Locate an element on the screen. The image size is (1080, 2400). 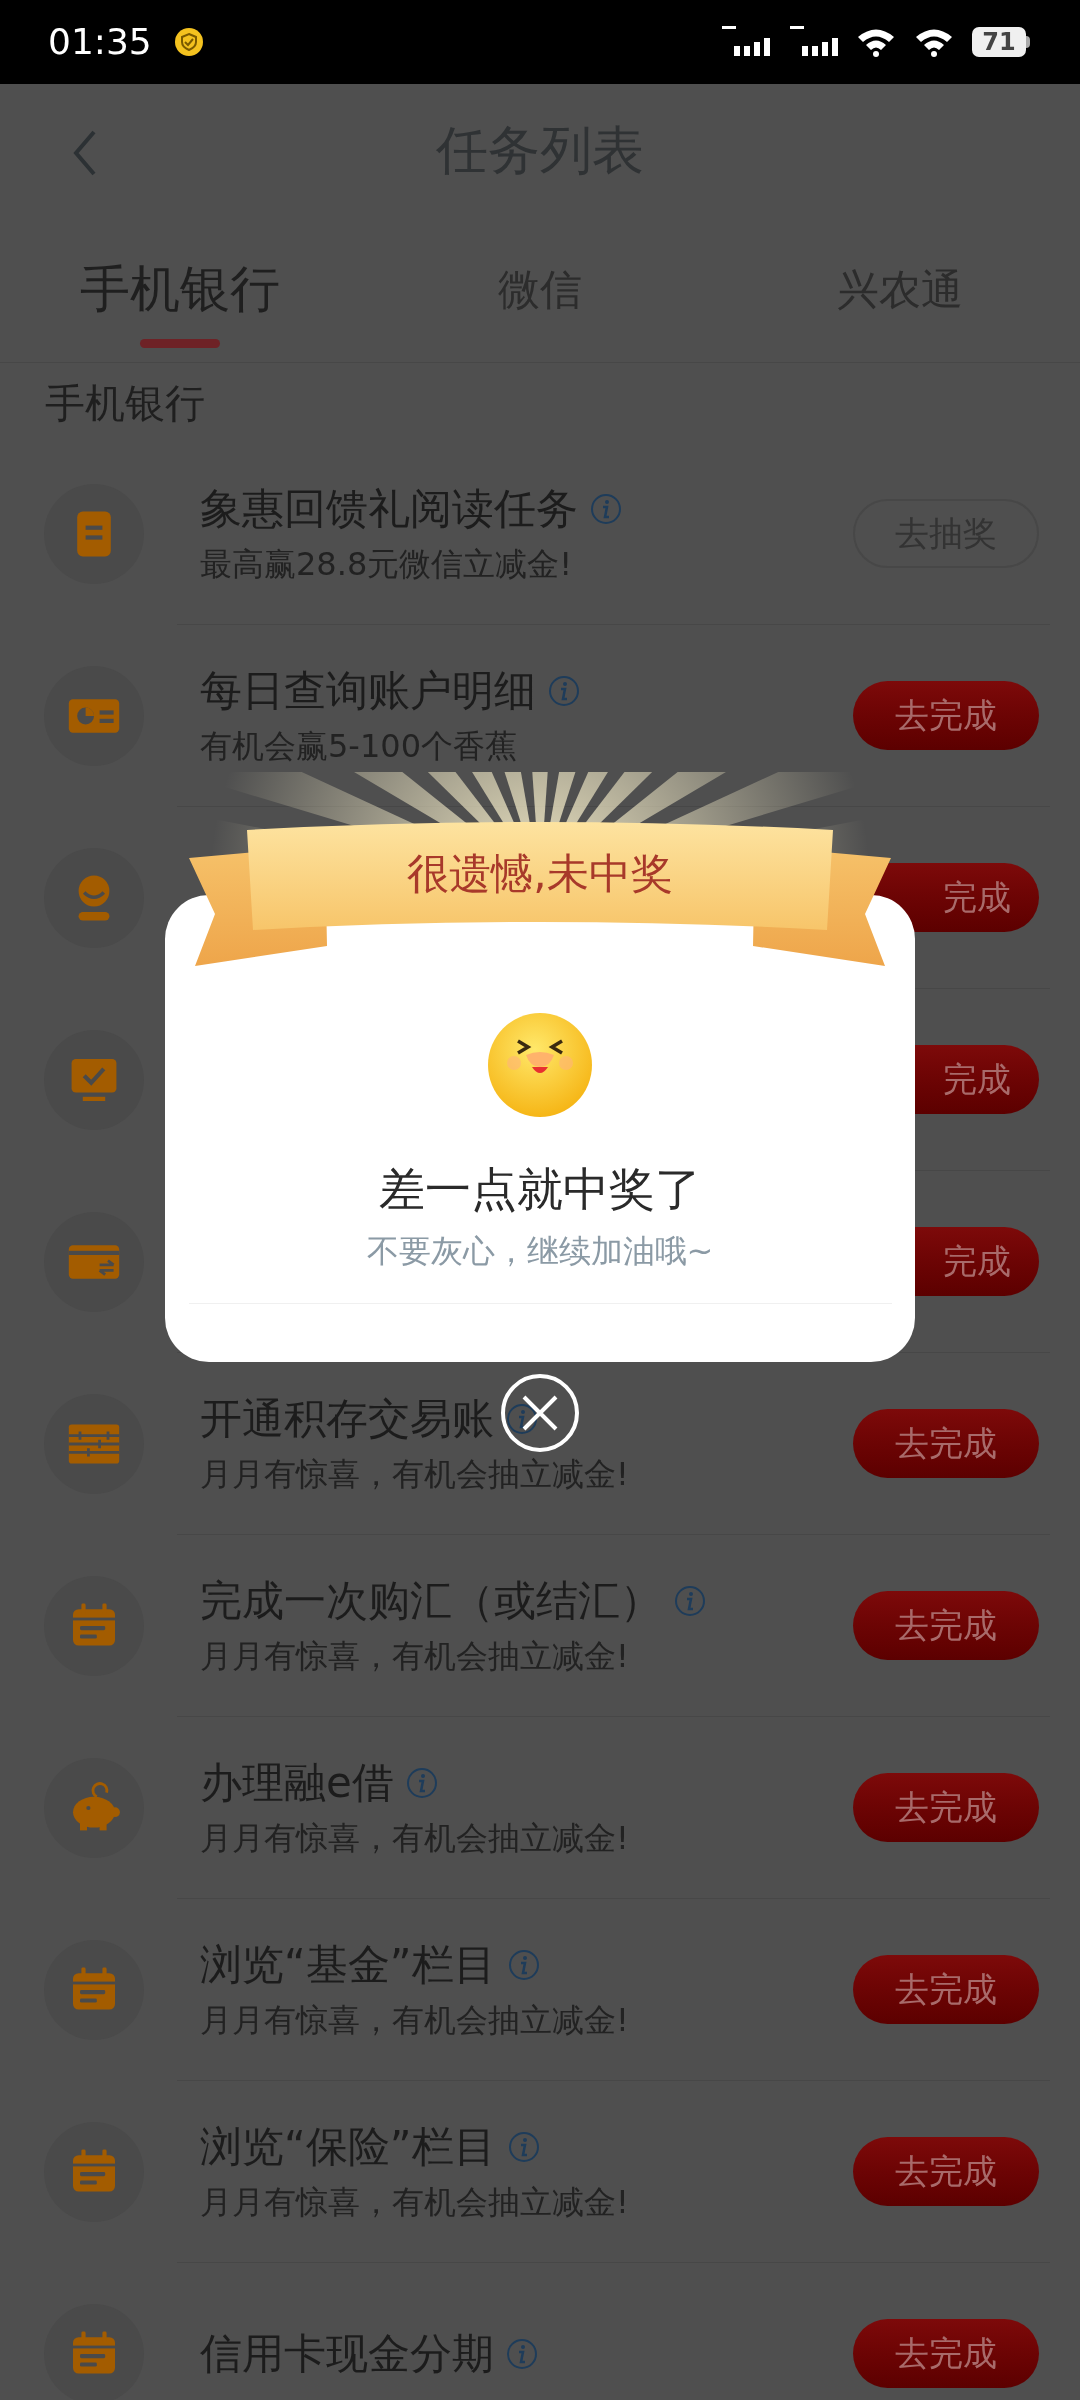
status-time: 01:35 is located at coordinates (100, 42).